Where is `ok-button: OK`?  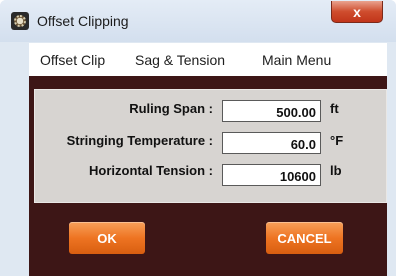 ok-button: OK is located at coordinates (107, 238).